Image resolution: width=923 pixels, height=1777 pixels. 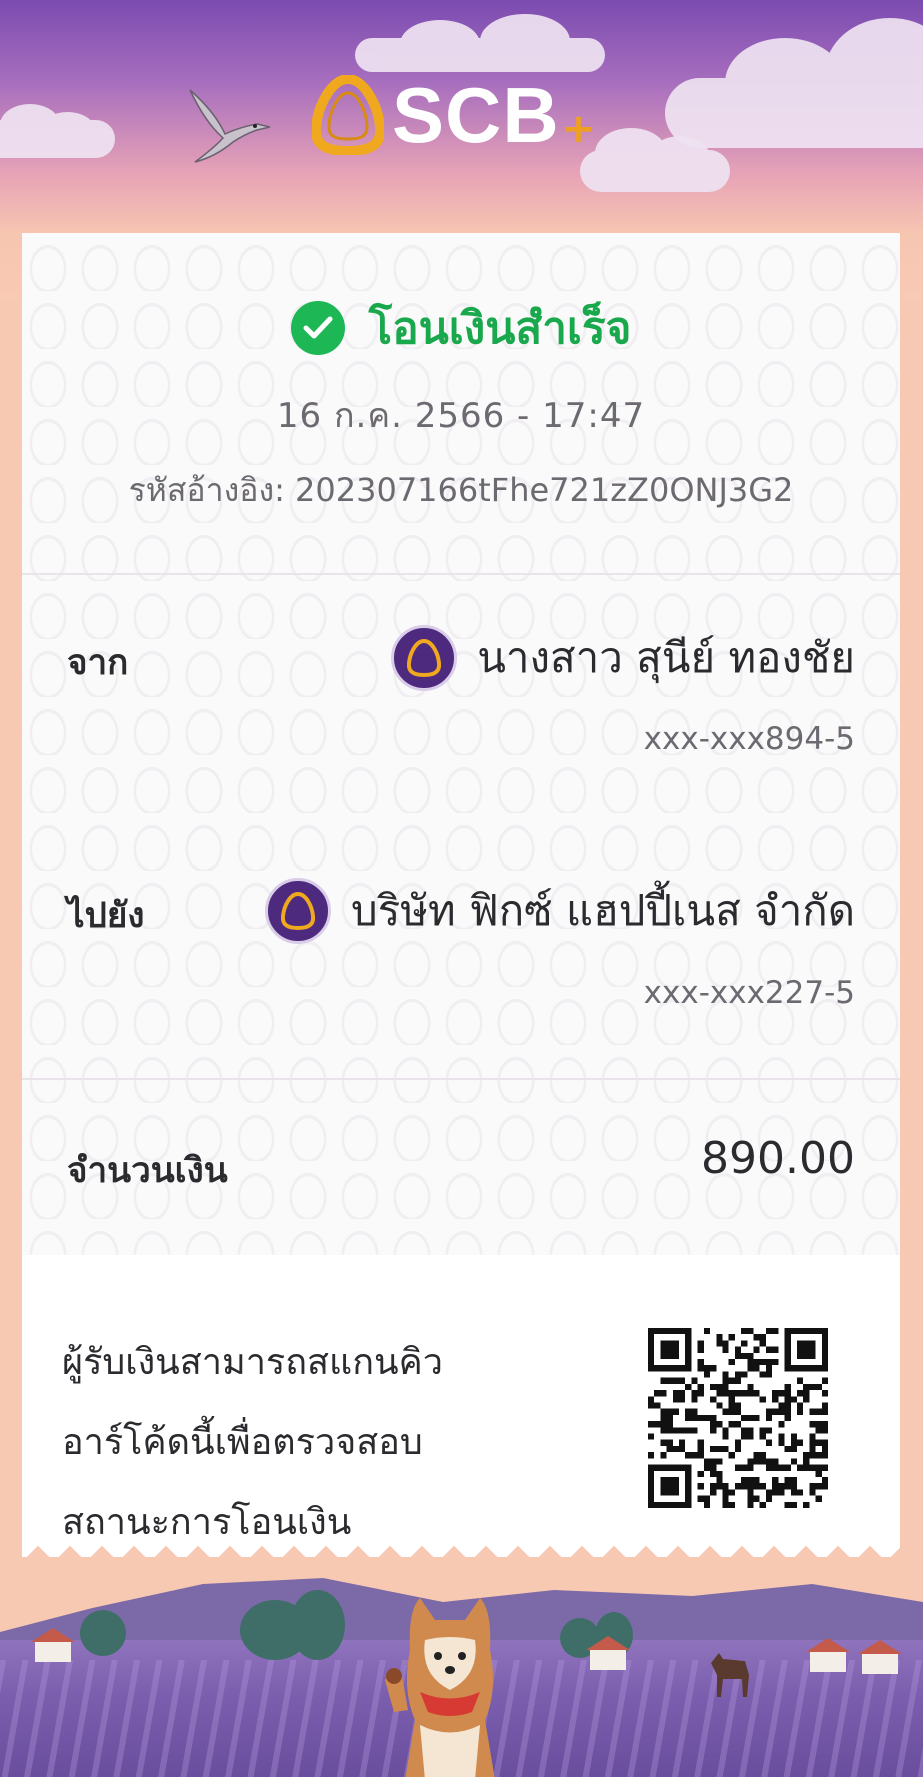 What do you see at coordinates (348, 115) in the screenshot?
I see `scb-logo-icon` at bounding box center [348, 115].